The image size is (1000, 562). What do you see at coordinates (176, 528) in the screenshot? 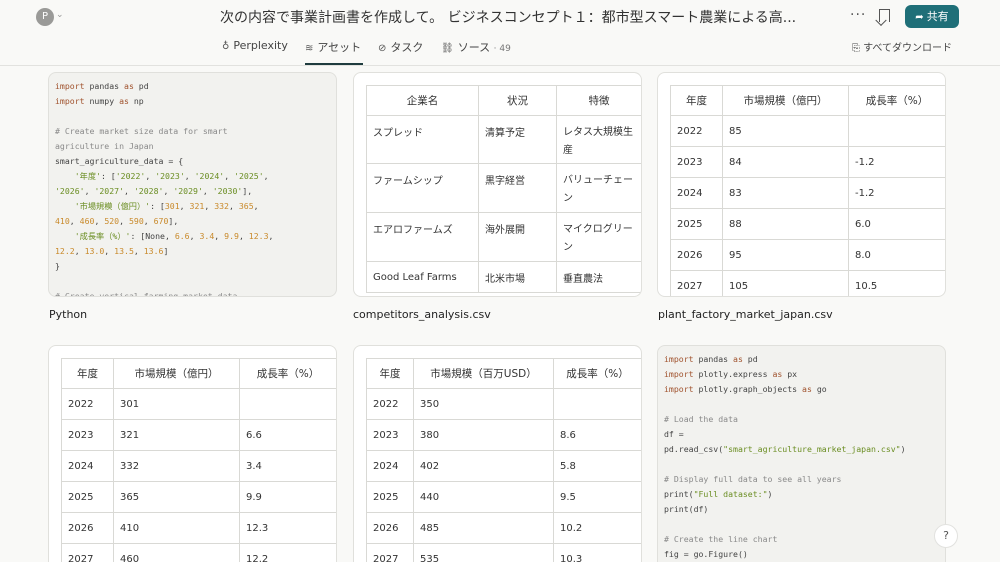
I see `table-cell: 410` at bounding box center [176, 528].